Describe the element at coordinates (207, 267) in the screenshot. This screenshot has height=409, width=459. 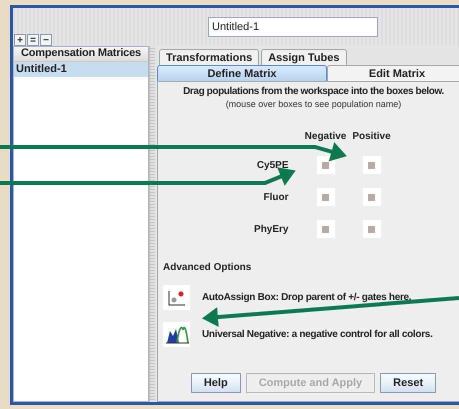
I see `section-title: Advanced Options` at that location.